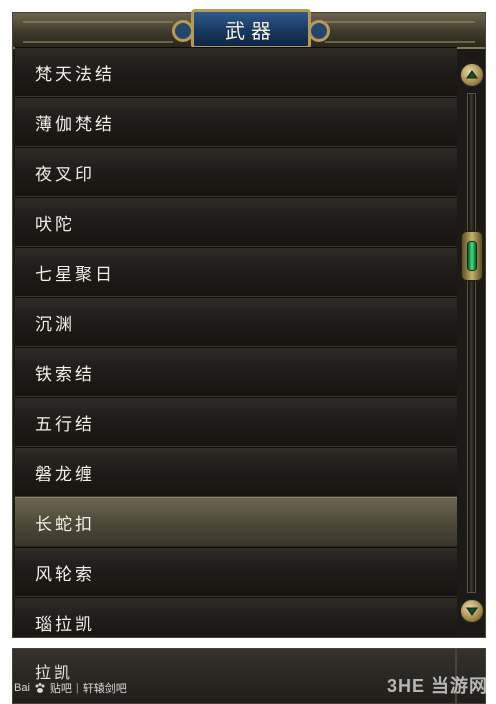  What do you see at coordinates (236, 372) in the screenshot?
I see `list-item: 铁索结` at bounding box center [236, 372].